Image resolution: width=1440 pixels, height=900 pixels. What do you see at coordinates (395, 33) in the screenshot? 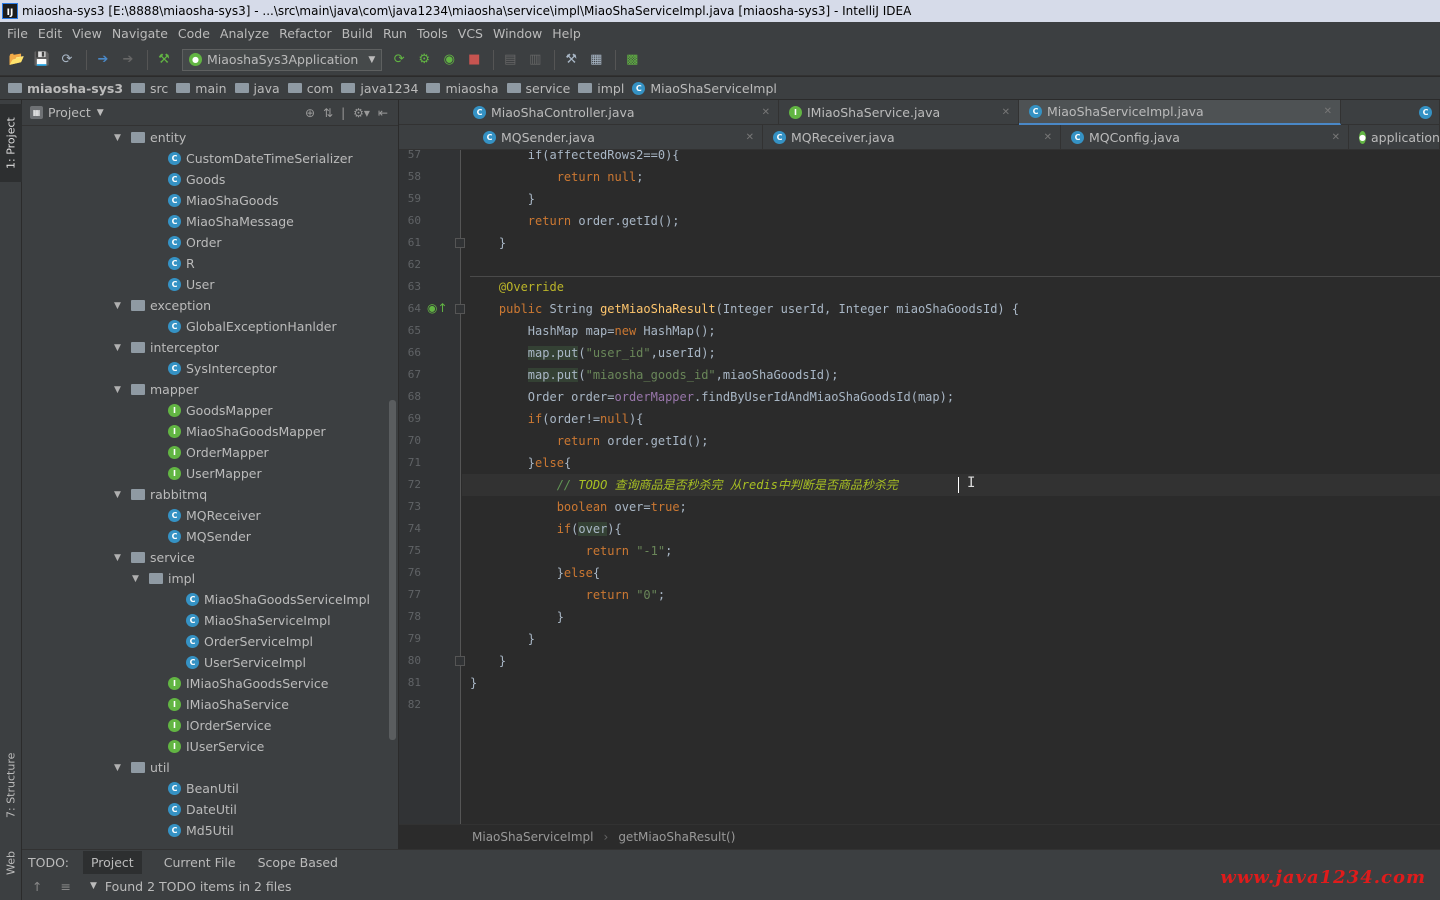
I see `menu-run: Run` at bounding box center [395, 33].